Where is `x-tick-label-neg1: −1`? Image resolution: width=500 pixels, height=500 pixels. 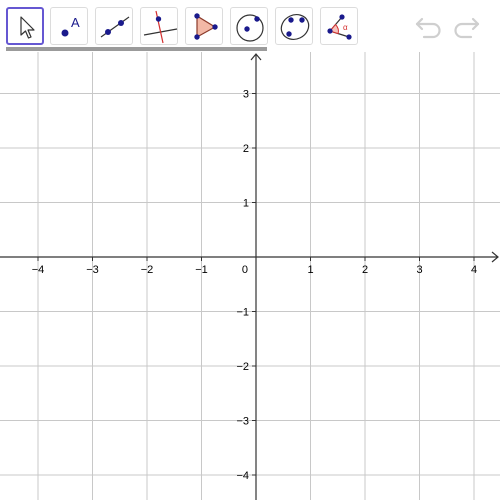
x-tick-label-neg1: −1 is located at coordinates (201, 270).